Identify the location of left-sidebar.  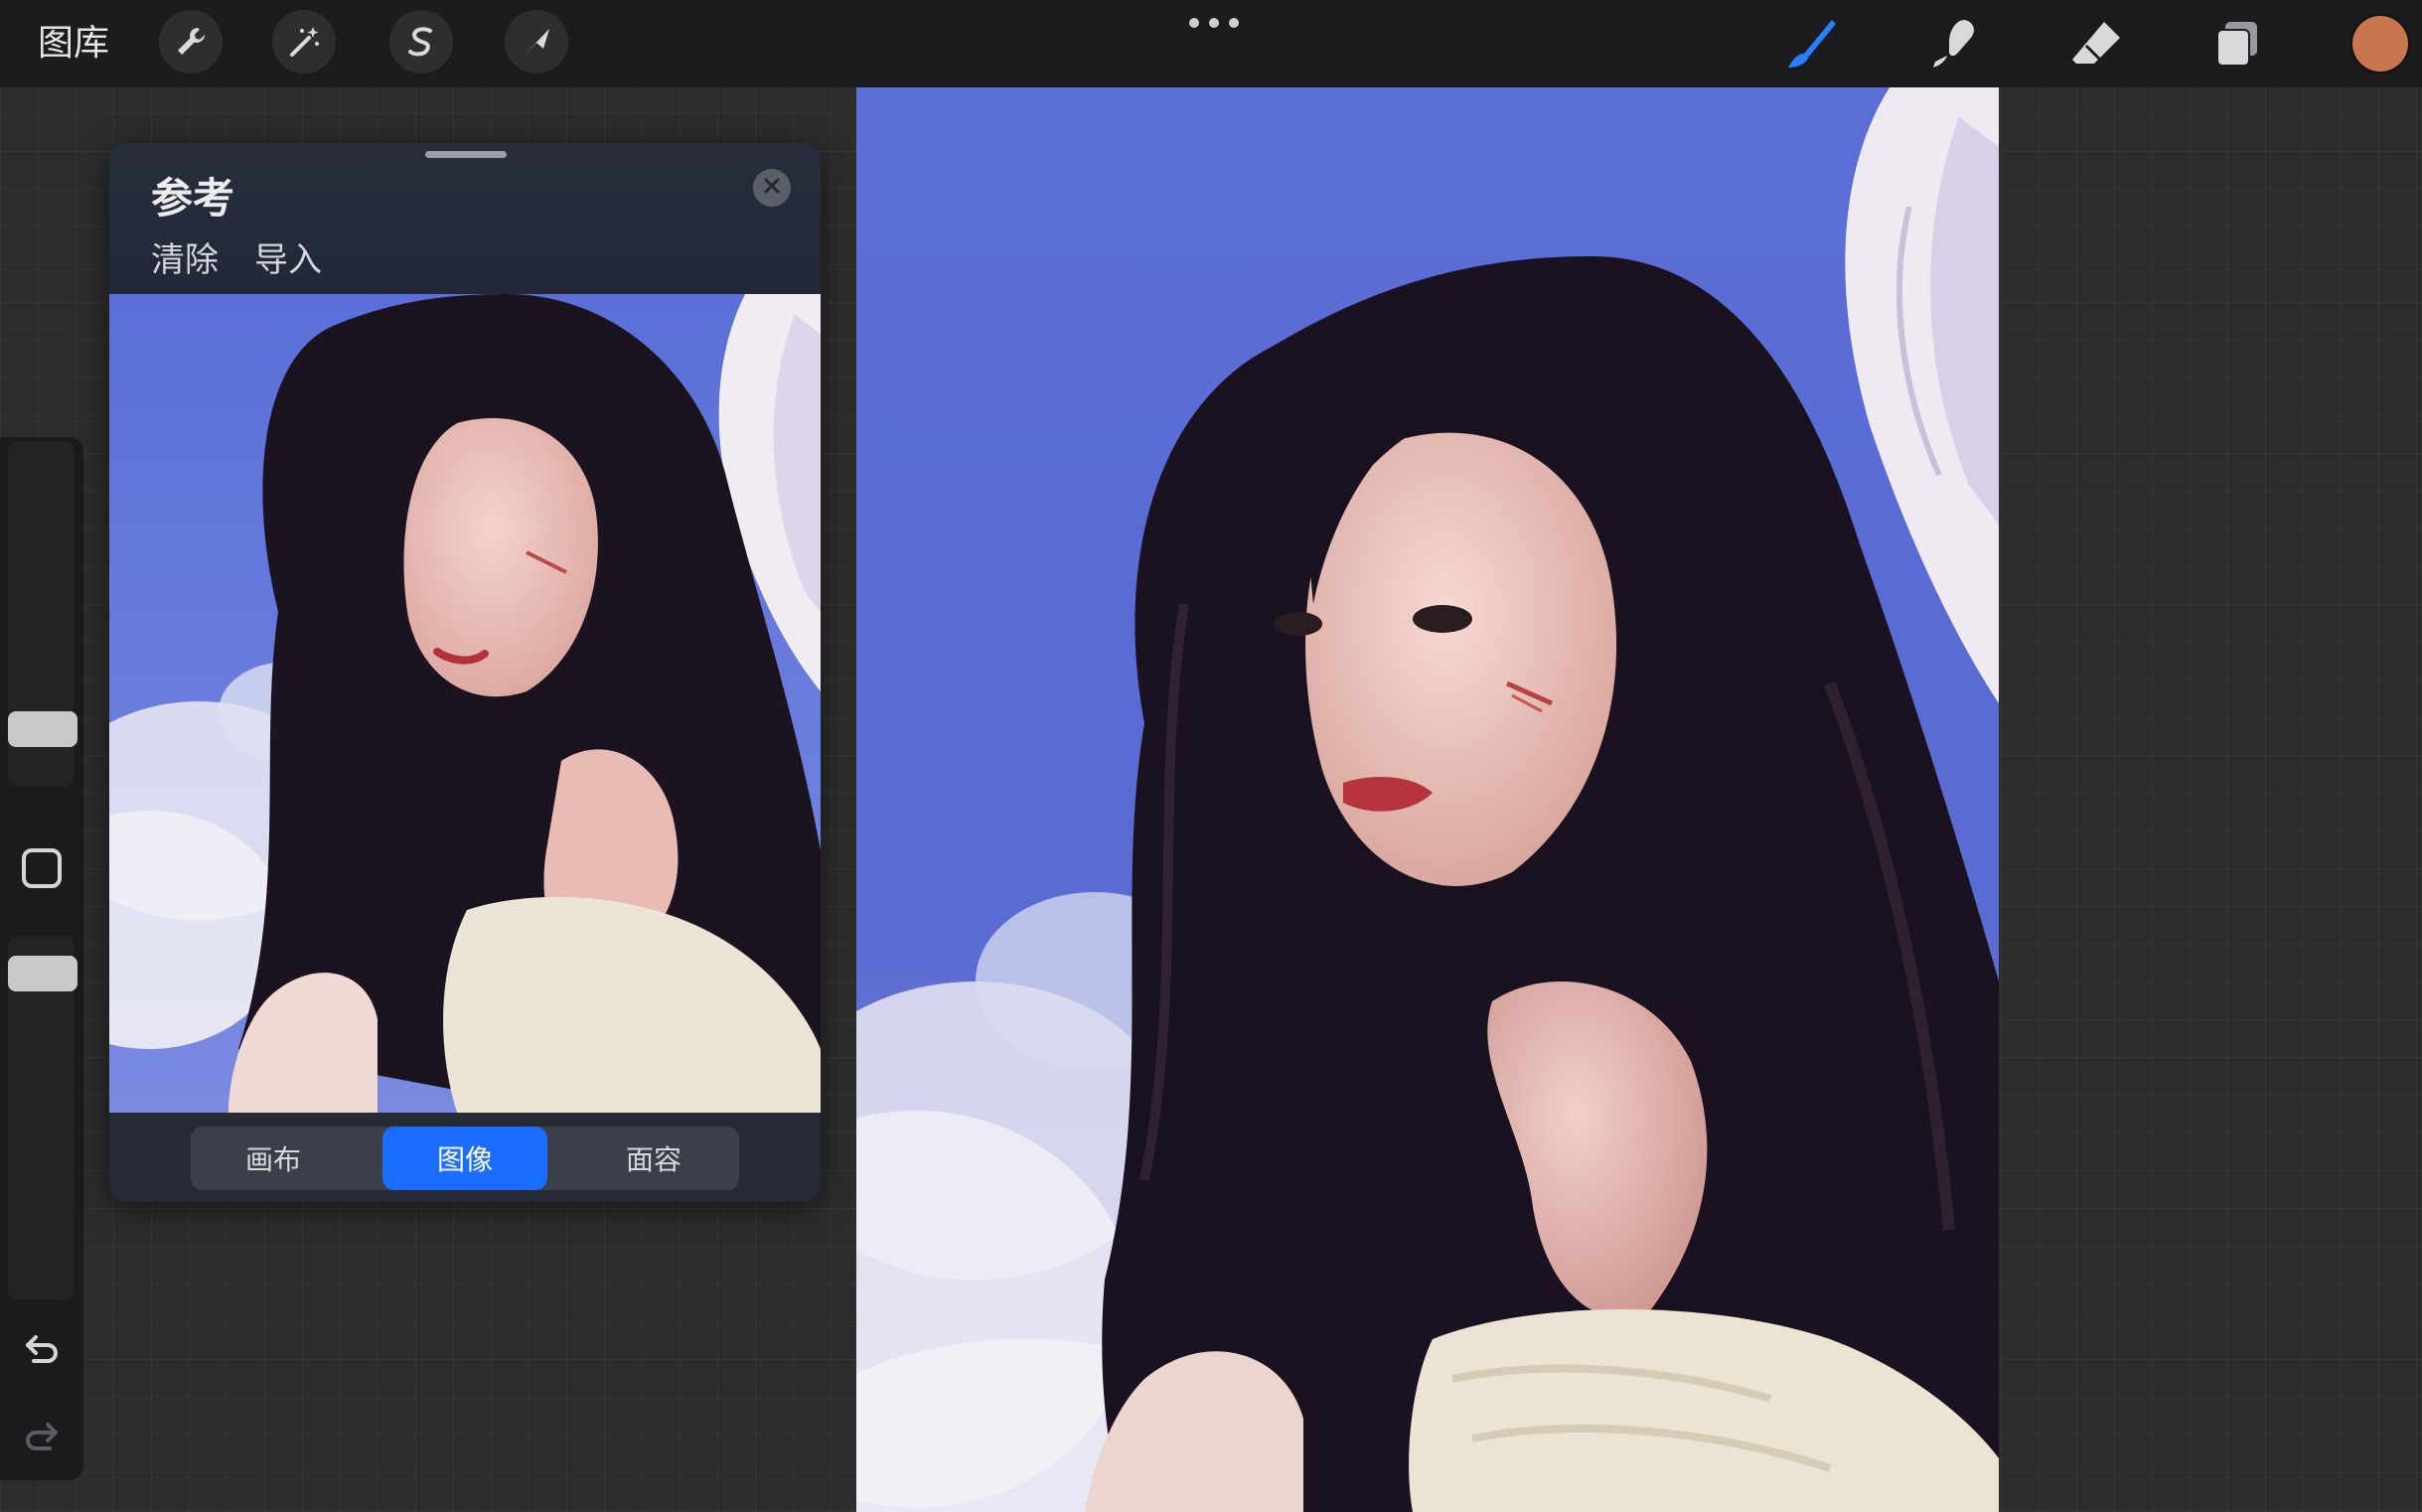
(41, 958).